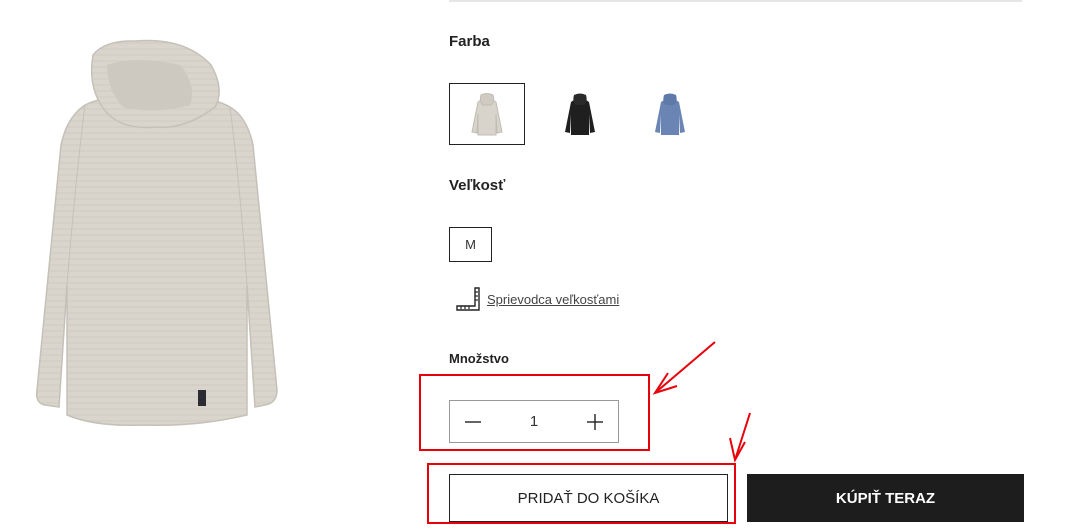 The width and height of the screenshot is (1065, 532). I want to click on arrow-to-cart-icon, so click(740, 437).